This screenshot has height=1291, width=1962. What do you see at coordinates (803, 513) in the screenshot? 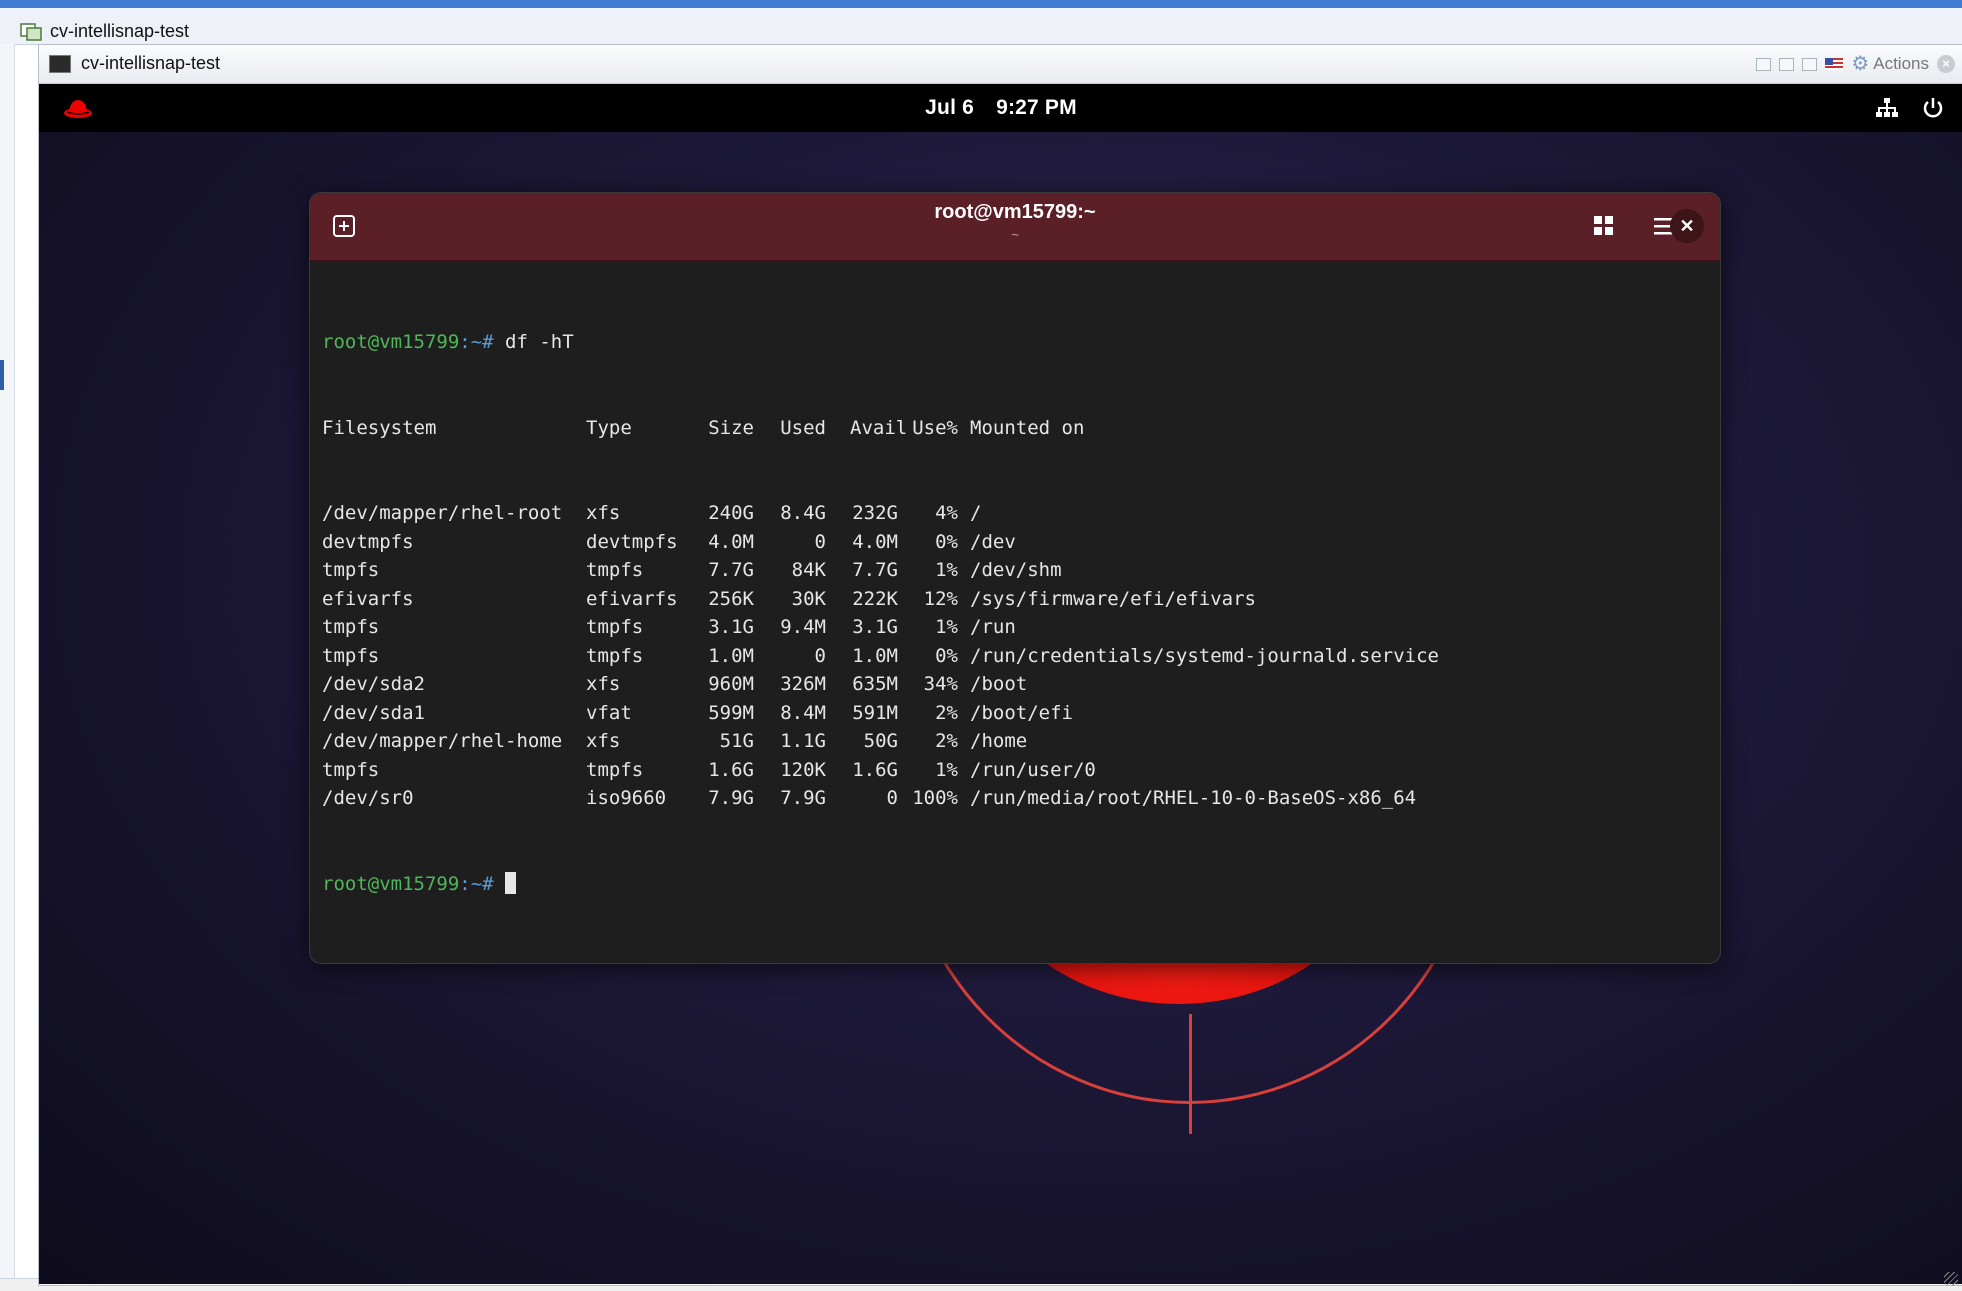
I see `df-cell-used: 8.4G` at bounding box center [803, 513].